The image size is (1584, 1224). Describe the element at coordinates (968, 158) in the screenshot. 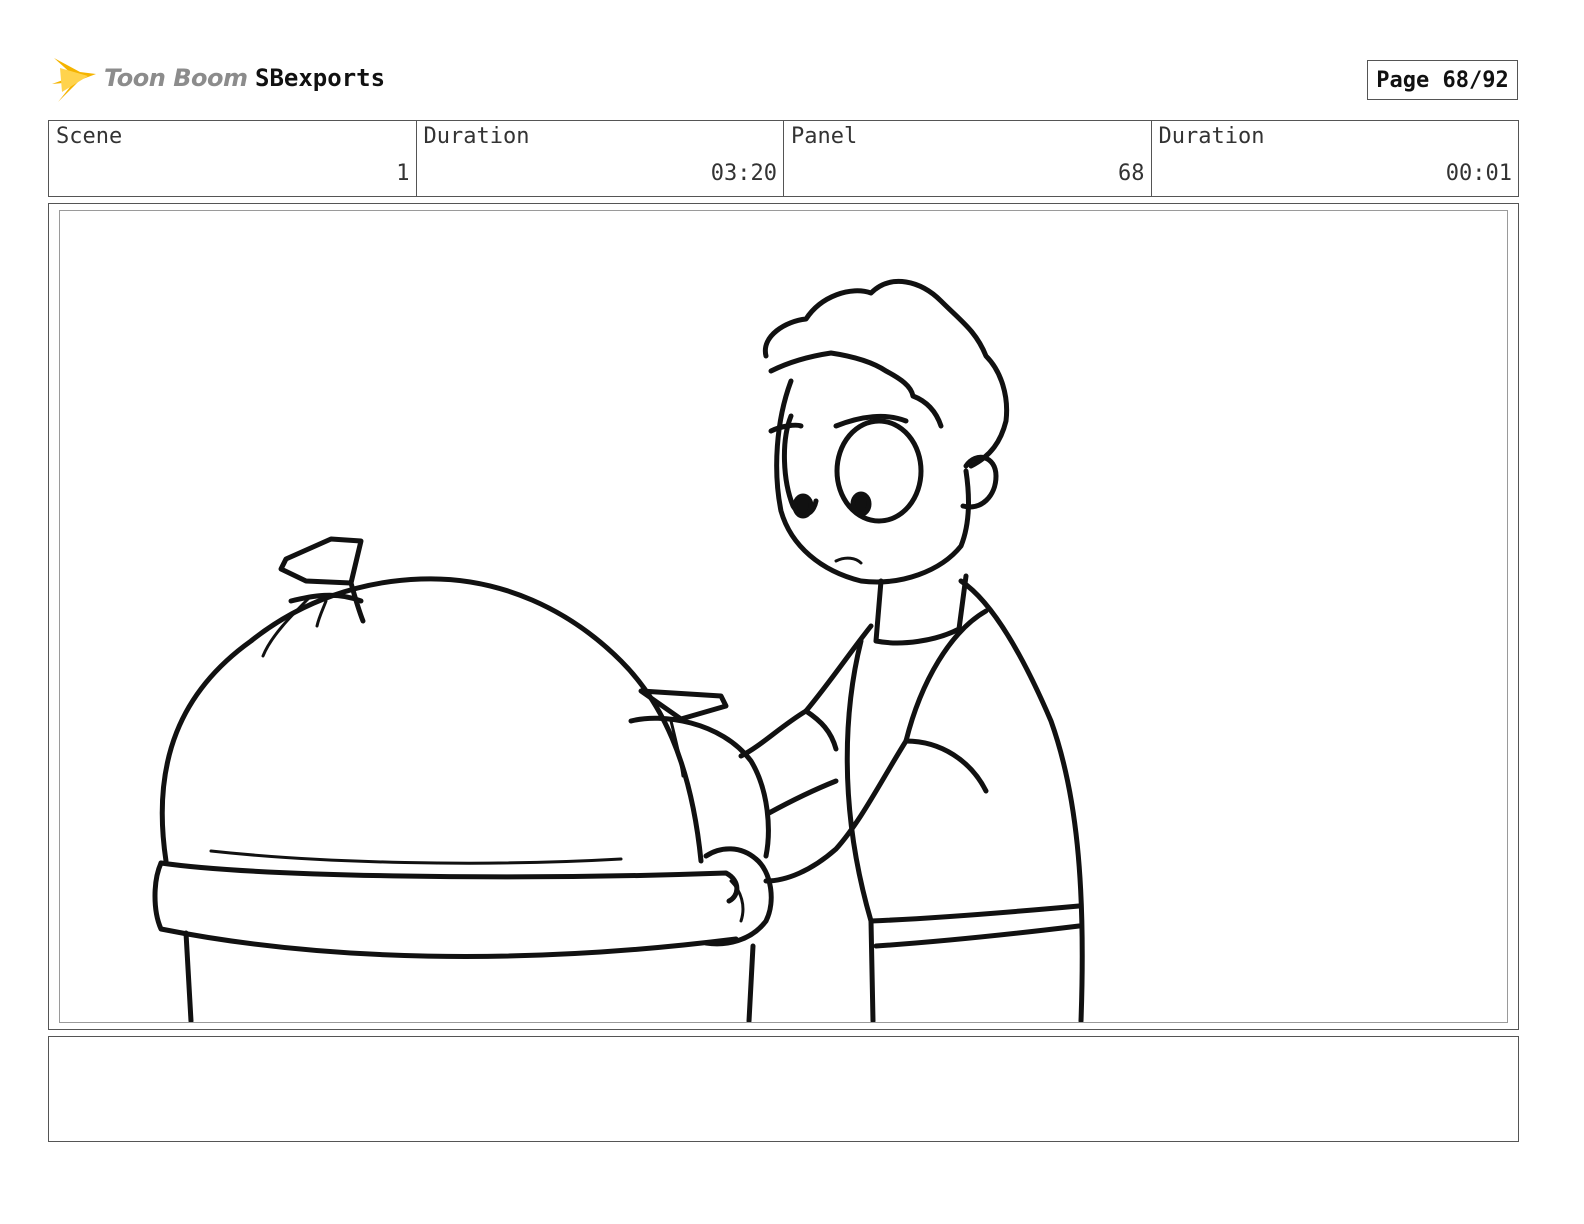

I see `panel-cell: Panel 68` at that location.